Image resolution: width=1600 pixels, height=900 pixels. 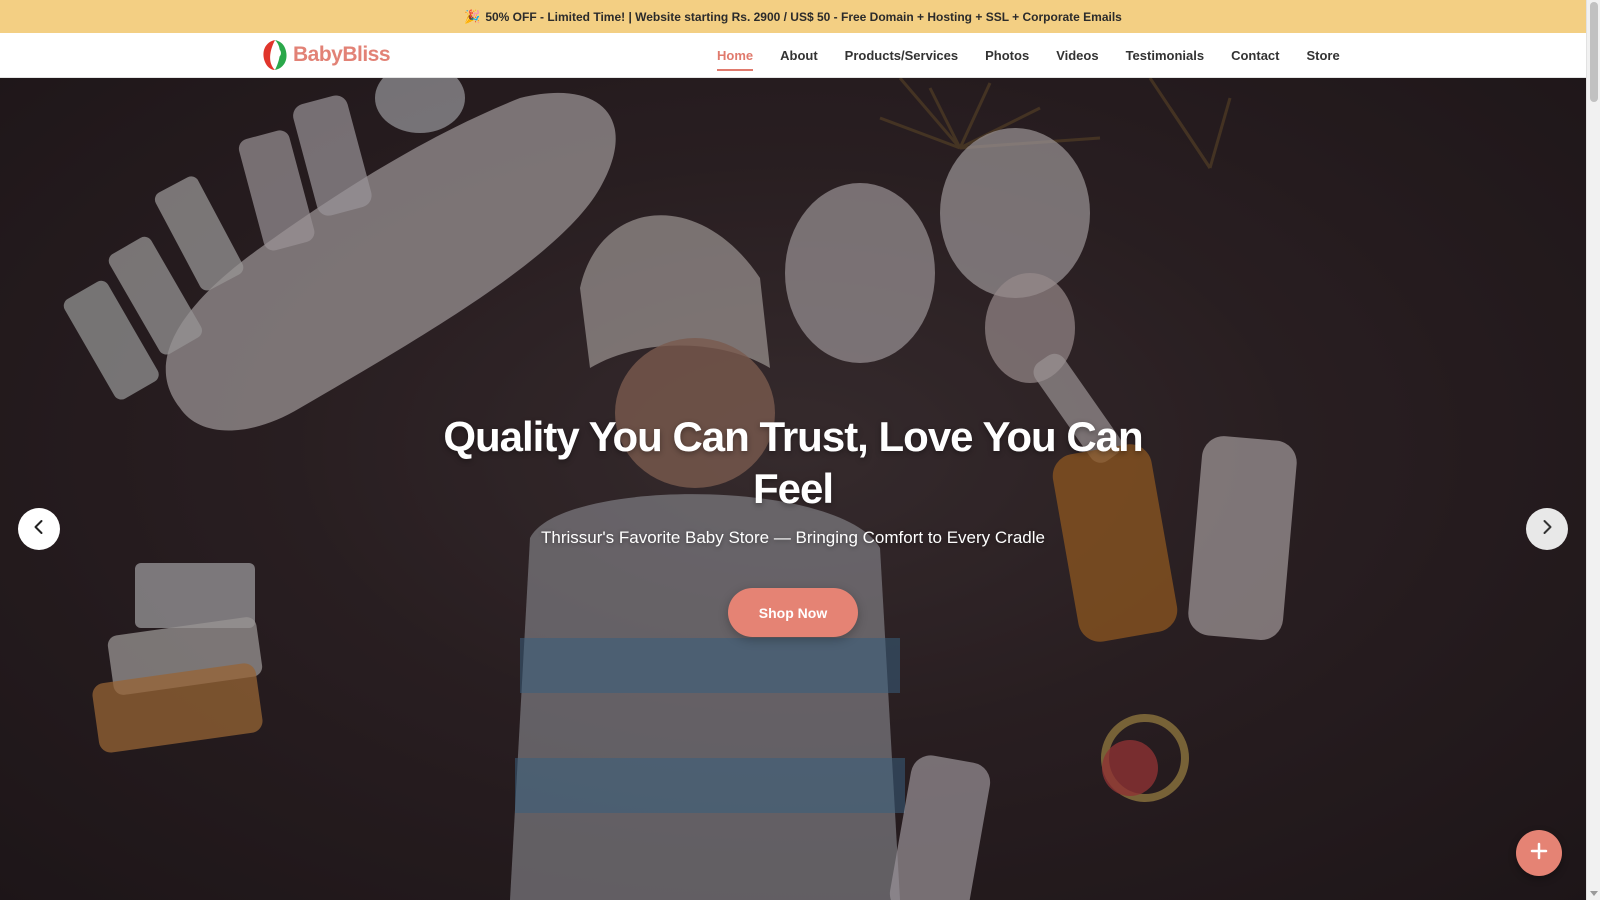 What do you see at coordinates (793, 612) in the screenshot?
I see `shop-now-button: Shop Now` at bounding box center [793, 612].